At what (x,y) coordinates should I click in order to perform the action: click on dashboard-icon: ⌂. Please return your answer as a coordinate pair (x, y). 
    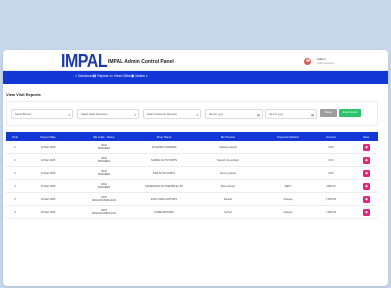
    Looking at the image, I should click on (76, 76).